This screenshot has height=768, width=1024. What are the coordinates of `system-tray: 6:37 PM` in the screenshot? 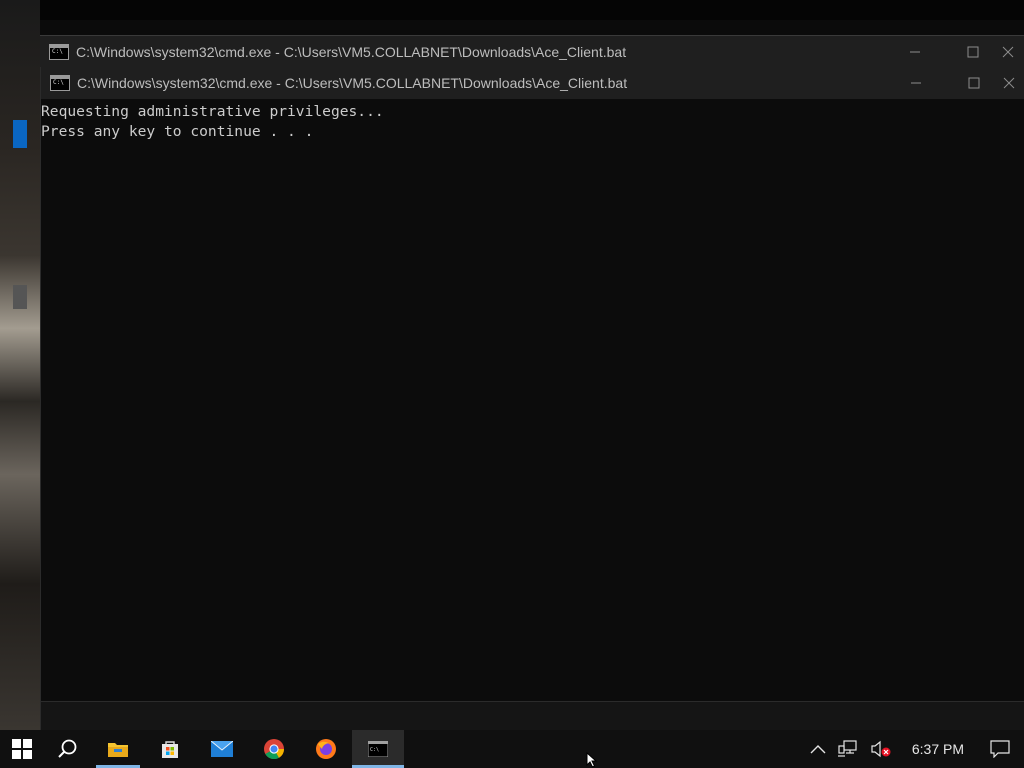 It's located at (914, 749).